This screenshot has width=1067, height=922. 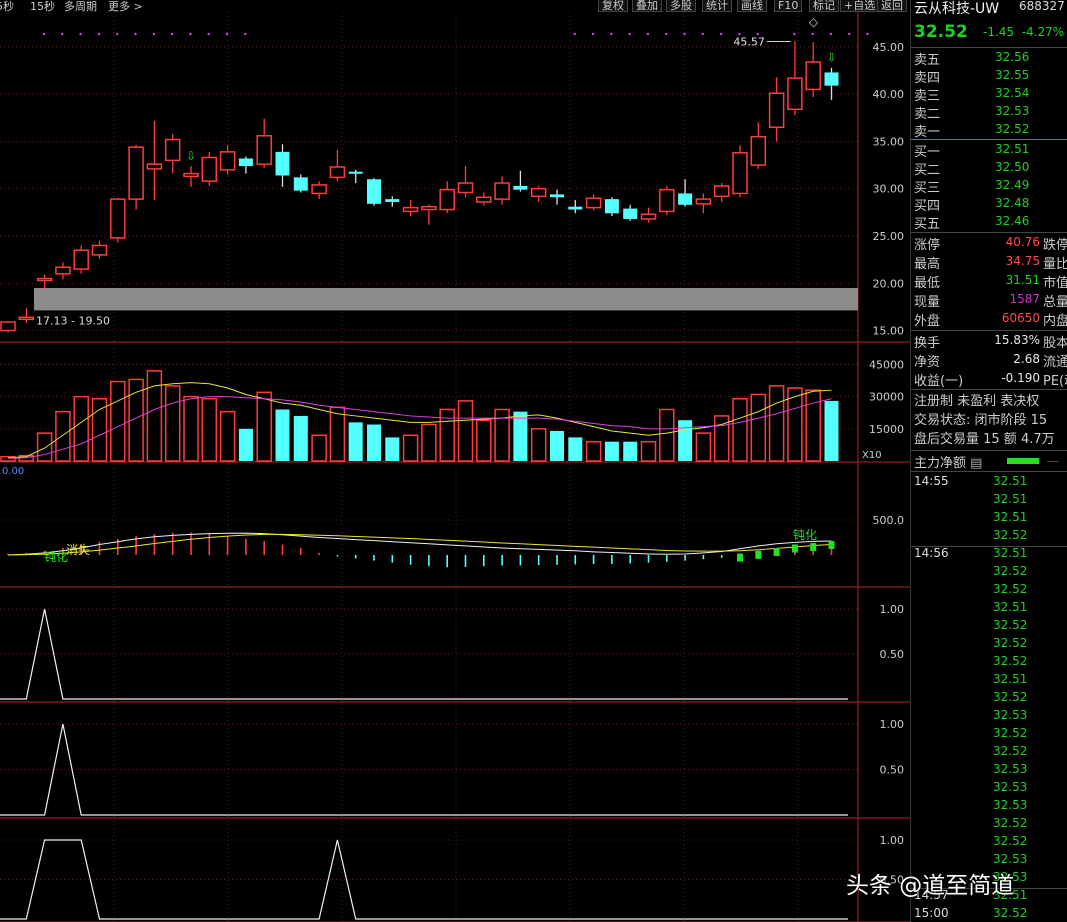 I want to click on toolbar-button-1: 叠加, so click(x=647, y=6).